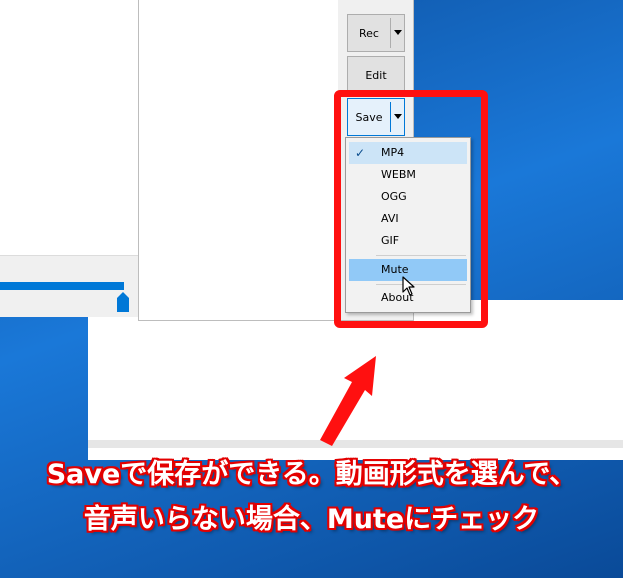 Image resolution: width=623 pixels, height=578 pixels. Describe the element at coordinates (390, 33) in the screenshot. I see `rec-button-divider` at that location.